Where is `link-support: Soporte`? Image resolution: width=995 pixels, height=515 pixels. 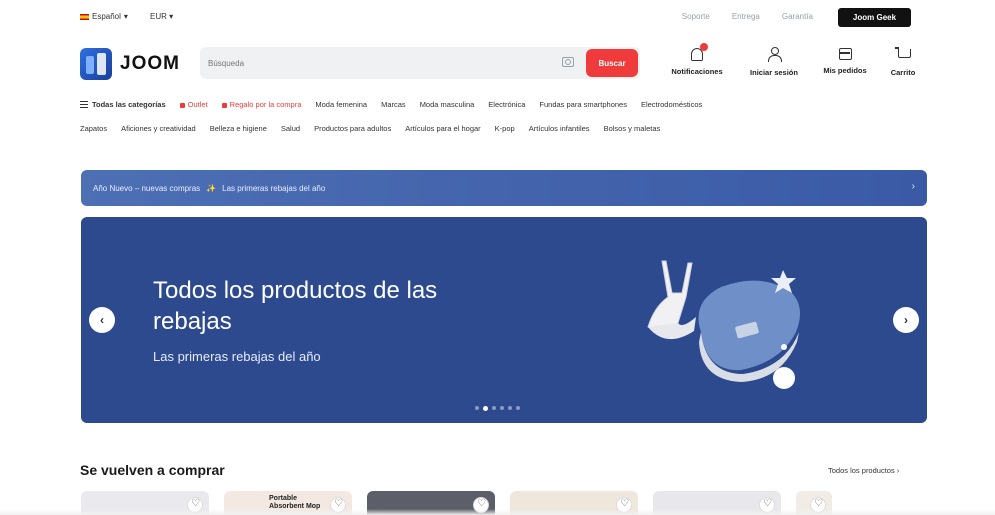 link-support: Soporte is located at coordinates (696, 16).